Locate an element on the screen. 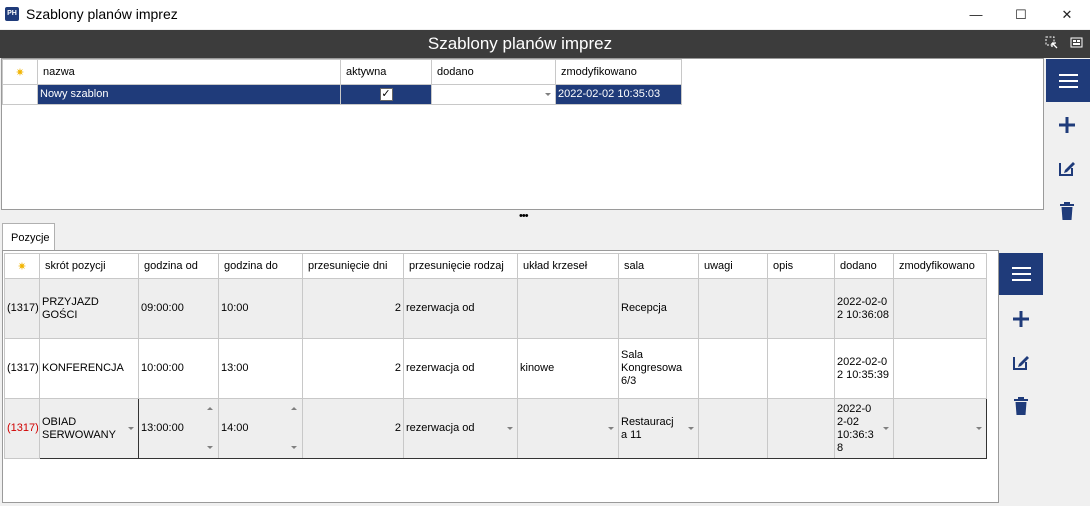 Image resolution: width=1090 pixels, height=506 pixels. bottom-edit-button is located at coordinates (1021, 362).